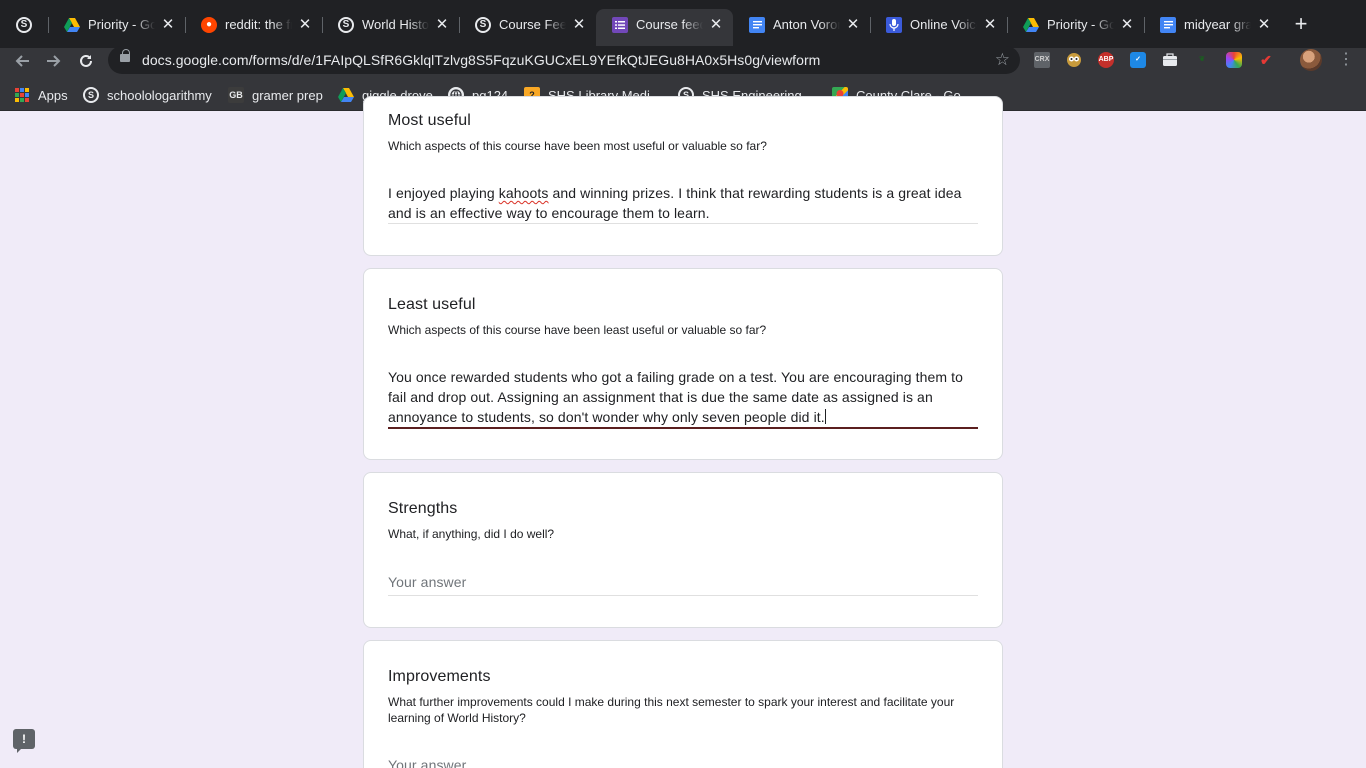 The image size is (1366, 768). I want to click on crx-extension-icon: CRX, so click(1042, 60).